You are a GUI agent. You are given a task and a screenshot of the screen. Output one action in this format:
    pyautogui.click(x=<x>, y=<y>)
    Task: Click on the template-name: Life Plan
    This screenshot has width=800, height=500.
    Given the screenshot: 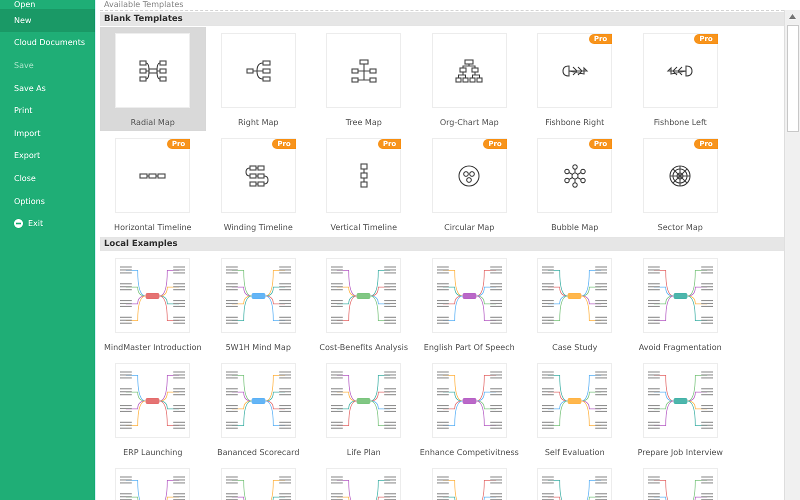 What is the action you would take?
    pyautogui.click(x=363, y=453)
    